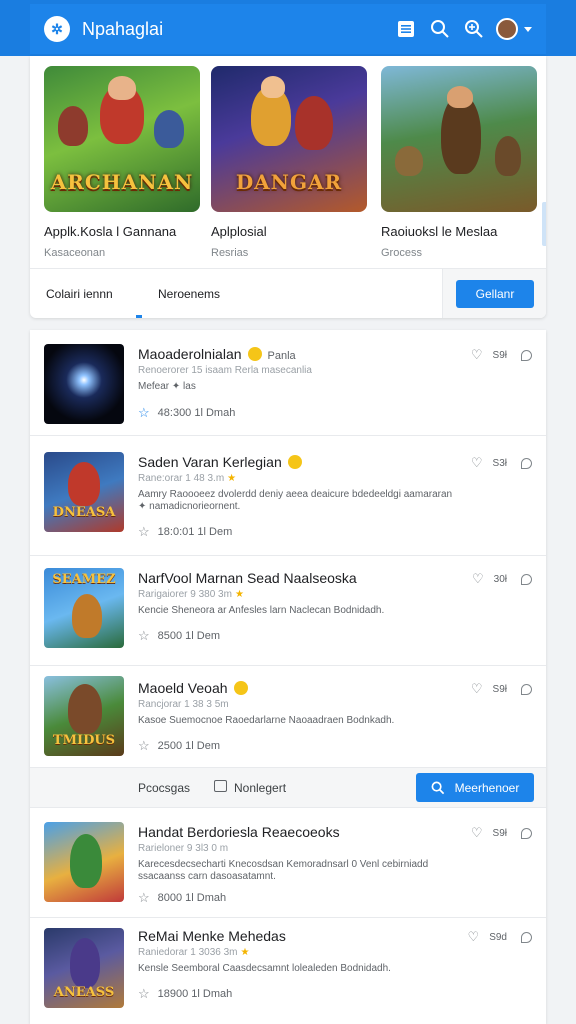  I want to click on tab-indicator, so click(139, 316).